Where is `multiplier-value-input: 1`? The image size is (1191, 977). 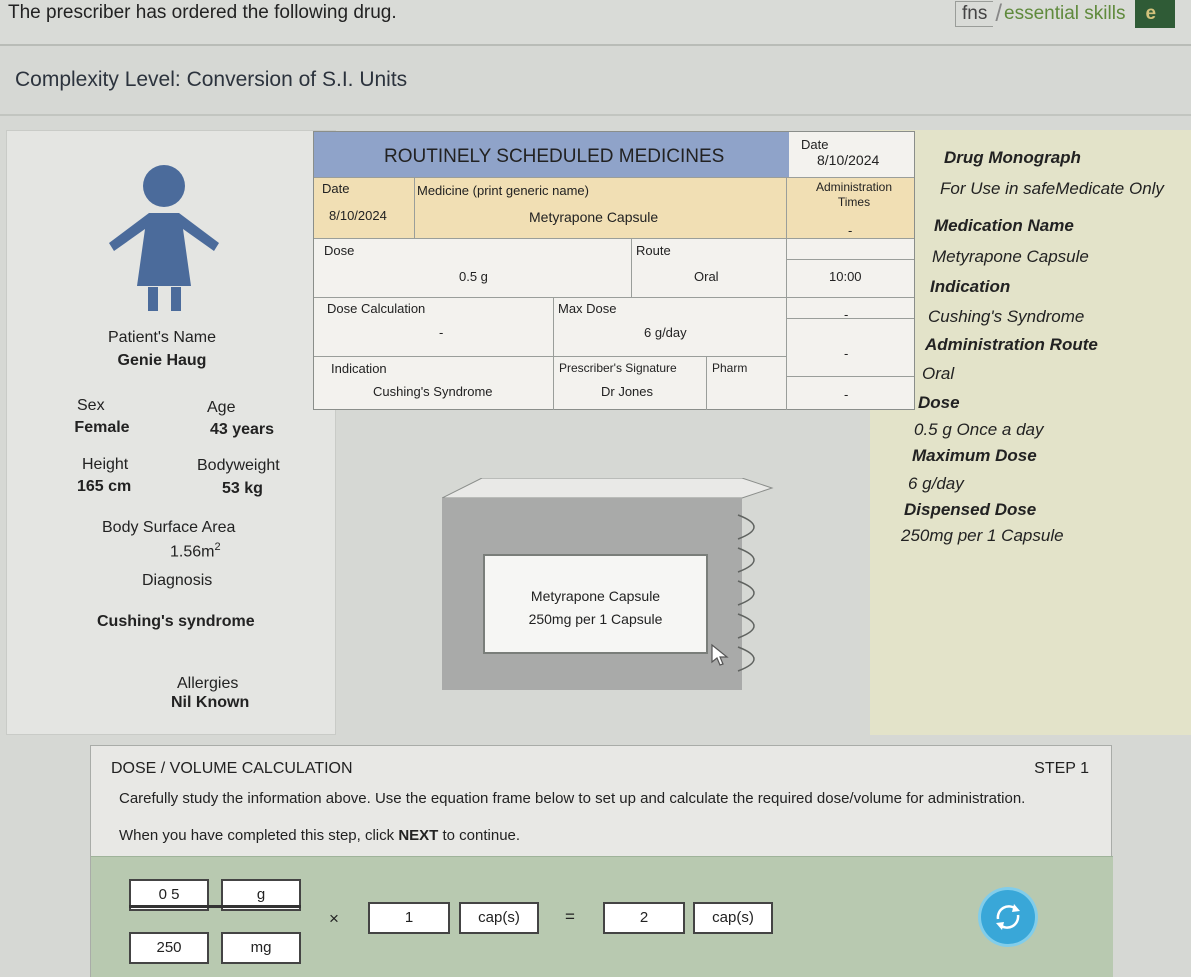
multiplier-value-input: 1 is located at coordinates (409, 918).